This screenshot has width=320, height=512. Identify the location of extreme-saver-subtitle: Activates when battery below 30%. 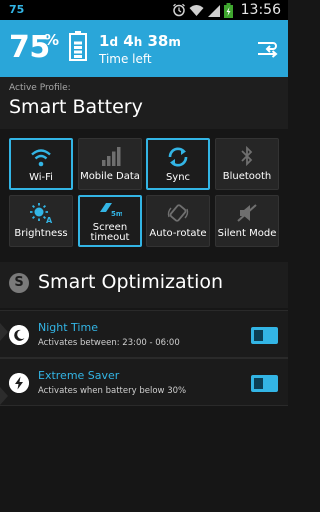
(112, 391).